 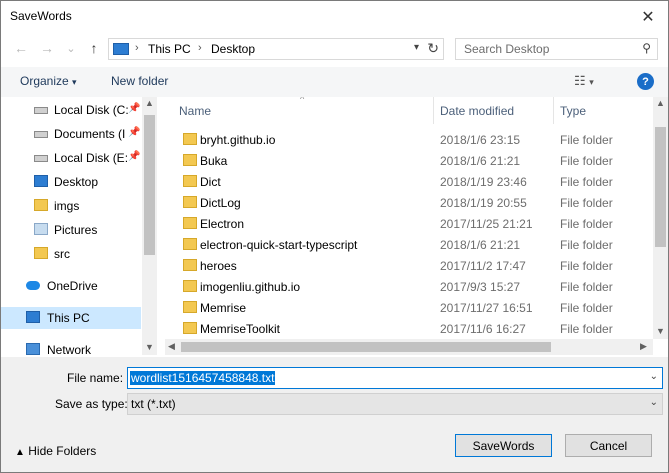 I want to click on file-list-vertical-scrollbar: ▲ ▼, so click(x=660, y=218).